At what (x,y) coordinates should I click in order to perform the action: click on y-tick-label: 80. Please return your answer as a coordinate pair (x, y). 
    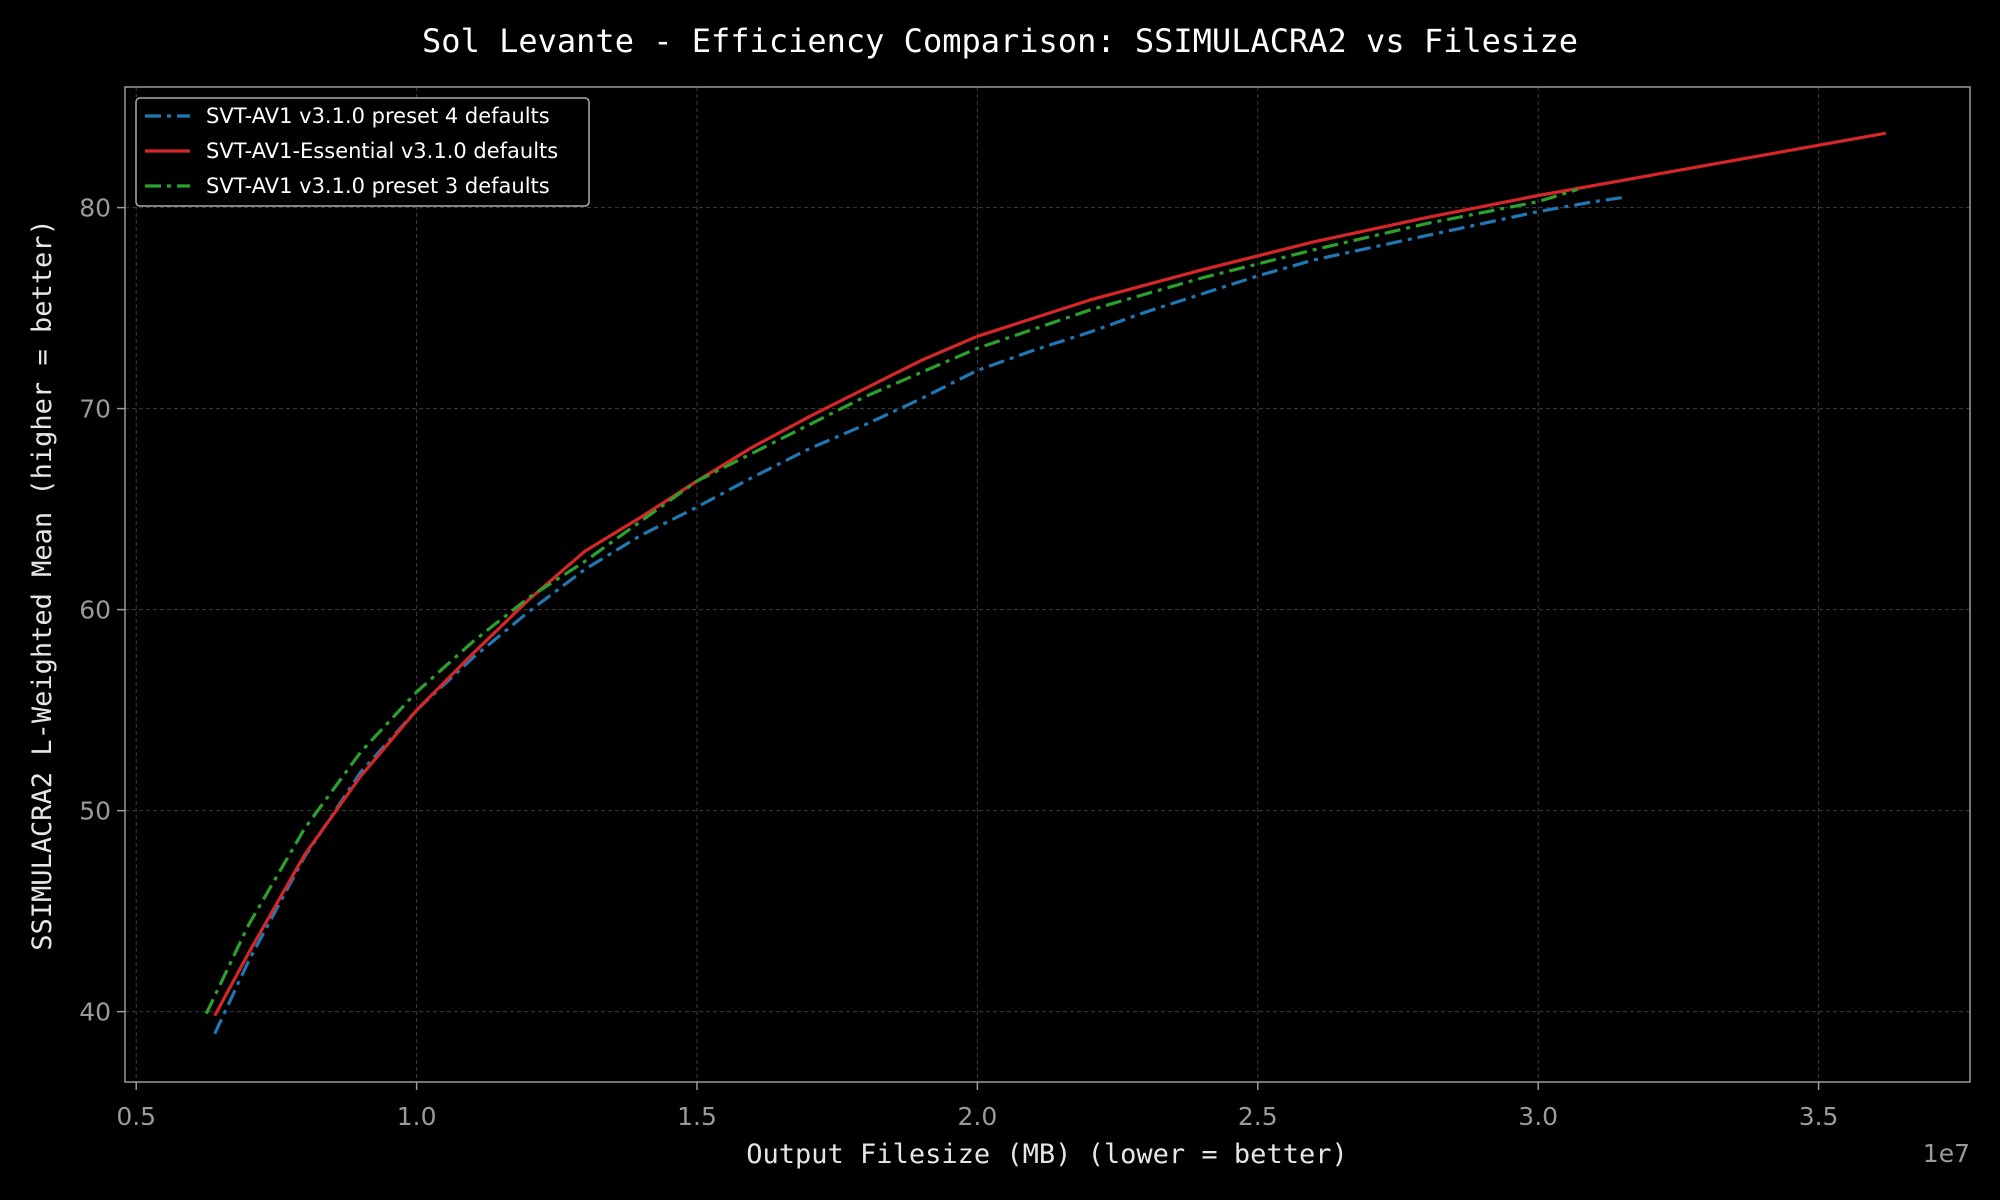
    Looking at the image, I should click on (95, 208).